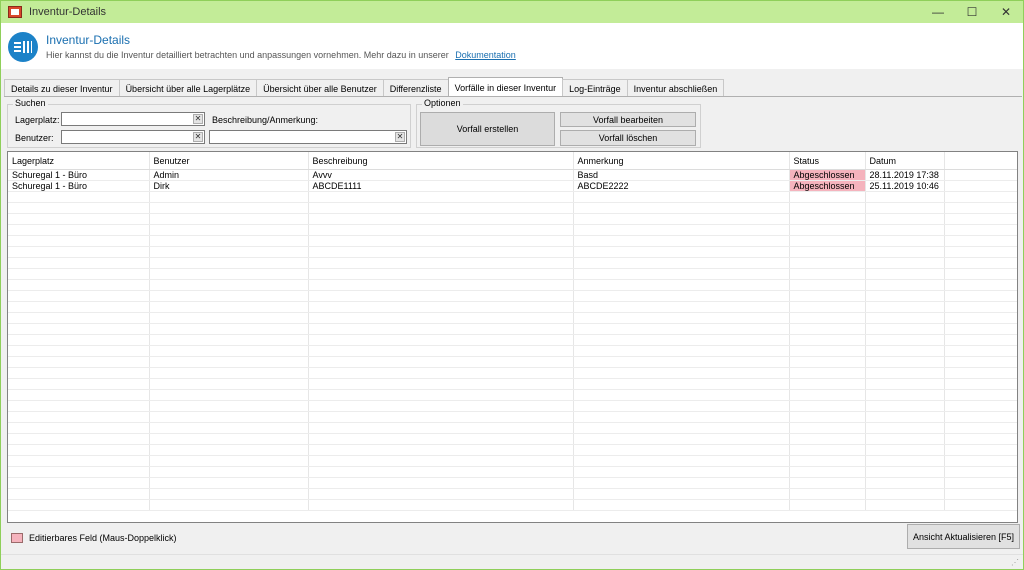 The image size is (1024, 570). Describe the element at coordinates (1006, 12) in the screenshot. I see `close-icon: ✕` at that location.